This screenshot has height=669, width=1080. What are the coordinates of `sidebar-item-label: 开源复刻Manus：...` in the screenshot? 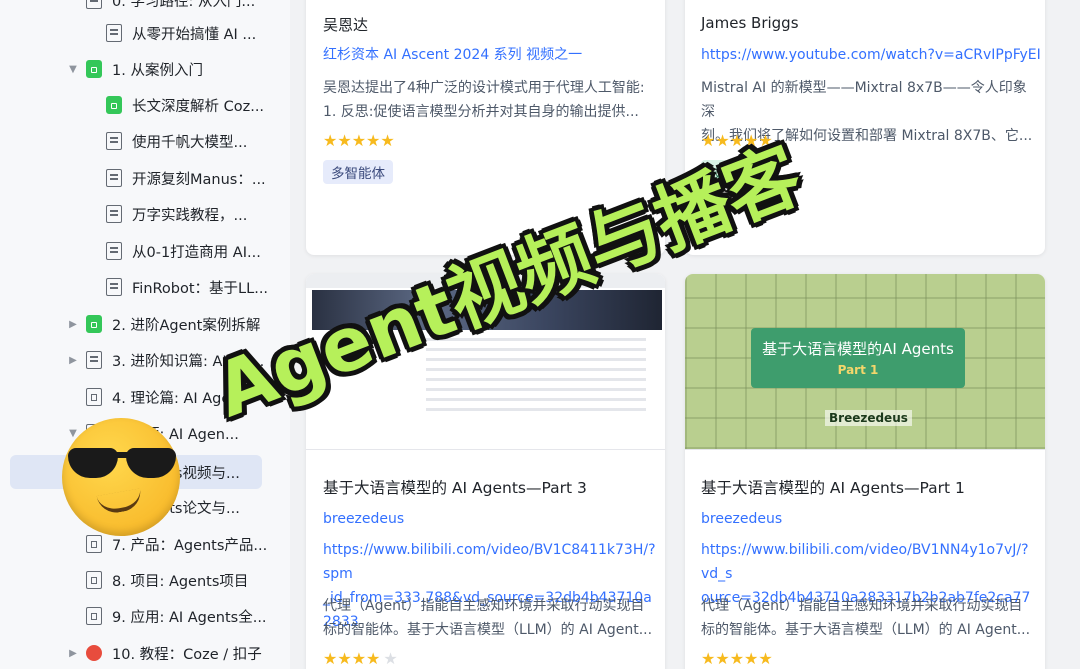 It's located at (199, 179).